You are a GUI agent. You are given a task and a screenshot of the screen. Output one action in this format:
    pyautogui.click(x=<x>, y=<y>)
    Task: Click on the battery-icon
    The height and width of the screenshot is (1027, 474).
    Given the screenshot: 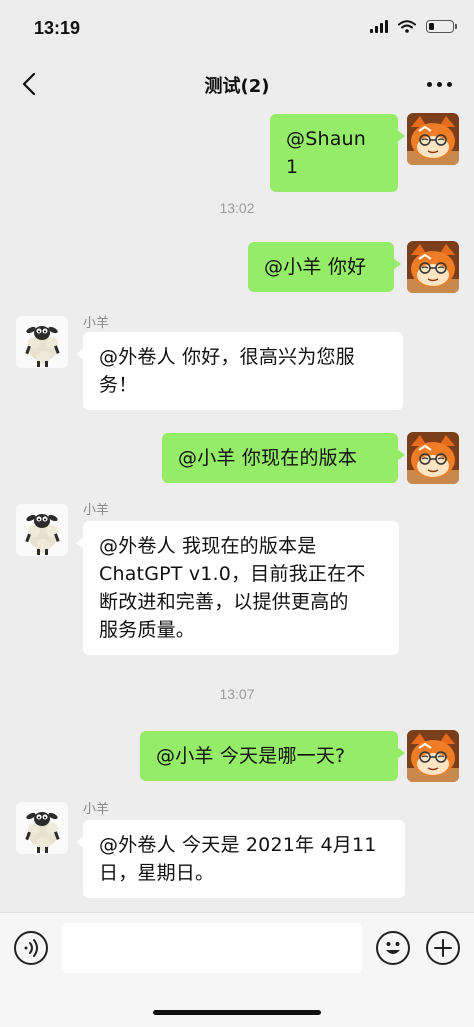 What is the action you would take?
    pyautogui.click(x=441, y=26)
    